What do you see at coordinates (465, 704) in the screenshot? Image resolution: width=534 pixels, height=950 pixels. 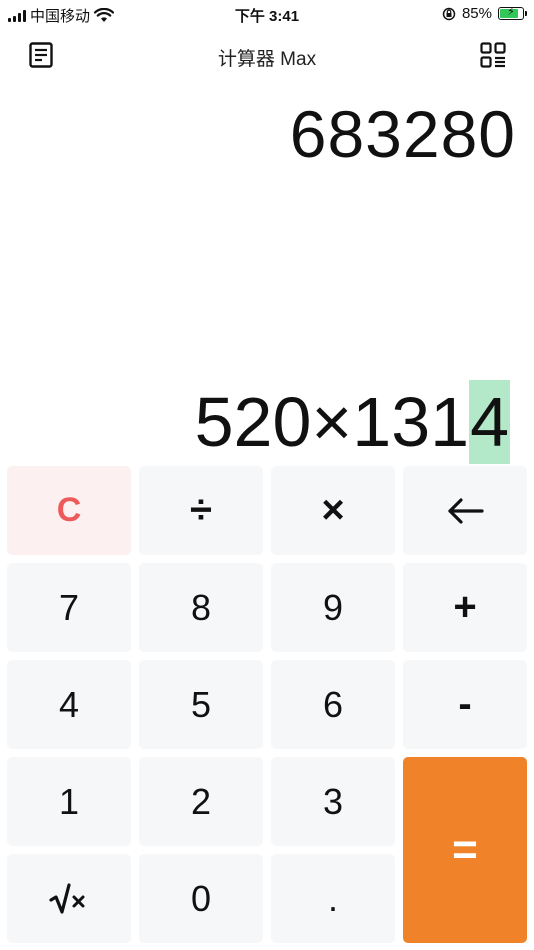 I see `minus-button: -` at bounding box center [465, 704].